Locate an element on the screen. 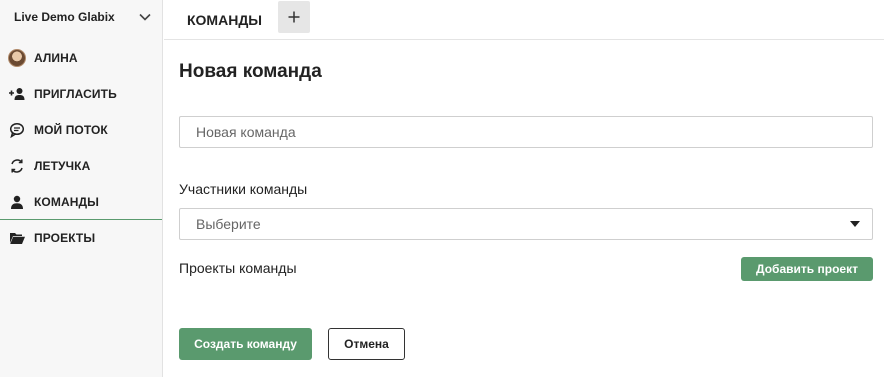  add-user-icon is located at coordinates (17, 94).